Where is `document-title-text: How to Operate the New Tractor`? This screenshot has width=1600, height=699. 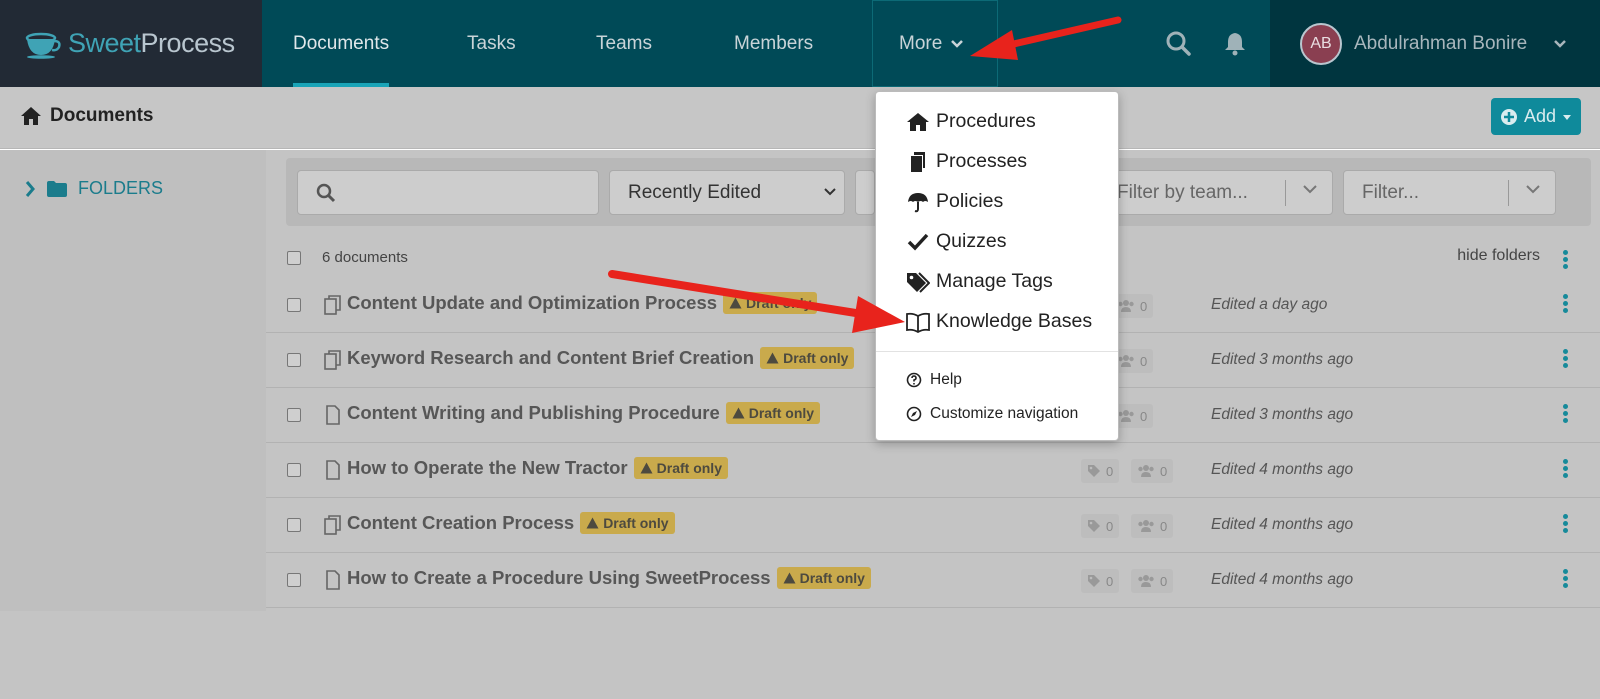 document-title-text: How to Operate the New Tractor is located at coordinates (487, 467).